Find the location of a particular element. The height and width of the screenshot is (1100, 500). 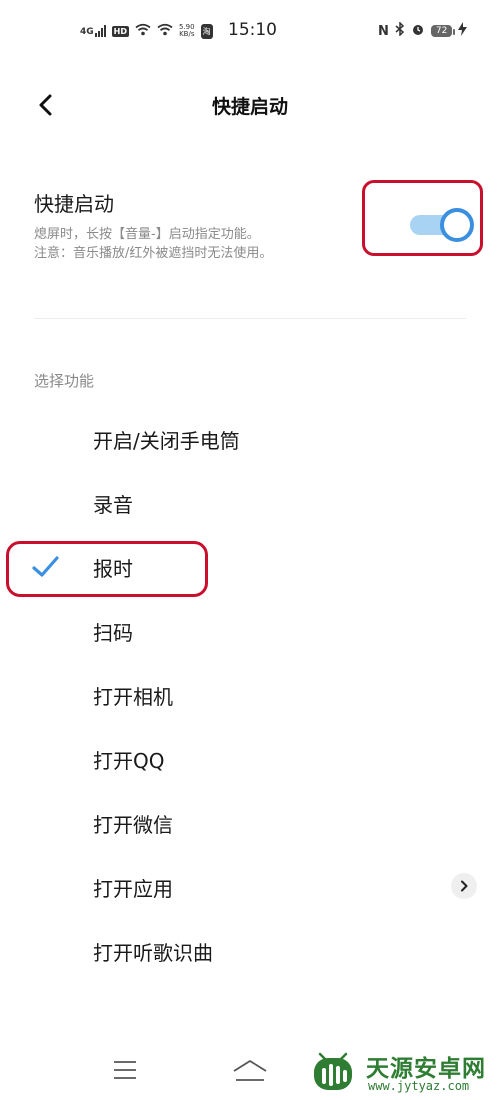

status-right-icons: N 72 is located at coordinates (423, 31).